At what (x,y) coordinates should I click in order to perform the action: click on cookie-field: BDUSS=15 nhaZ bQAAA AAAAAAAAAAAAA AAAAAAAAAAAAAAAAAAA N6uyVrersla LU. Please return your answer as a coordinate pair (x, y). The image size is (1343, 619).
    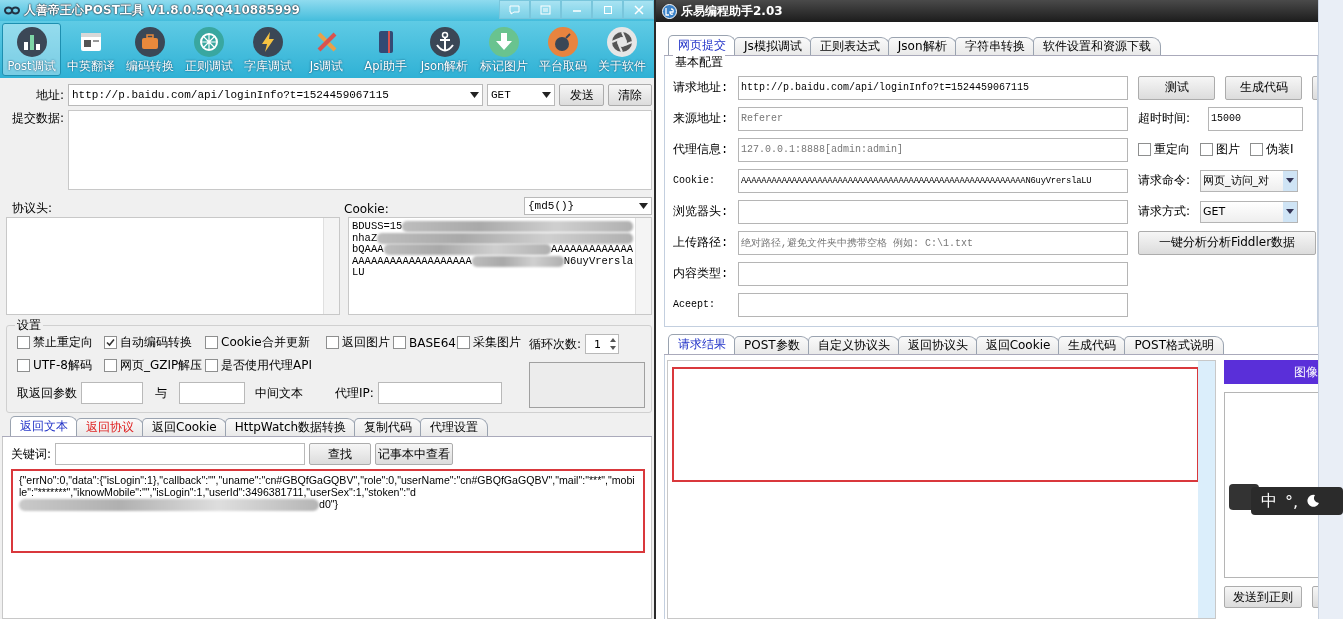
    Looking at the image, I should click on (500, 266).